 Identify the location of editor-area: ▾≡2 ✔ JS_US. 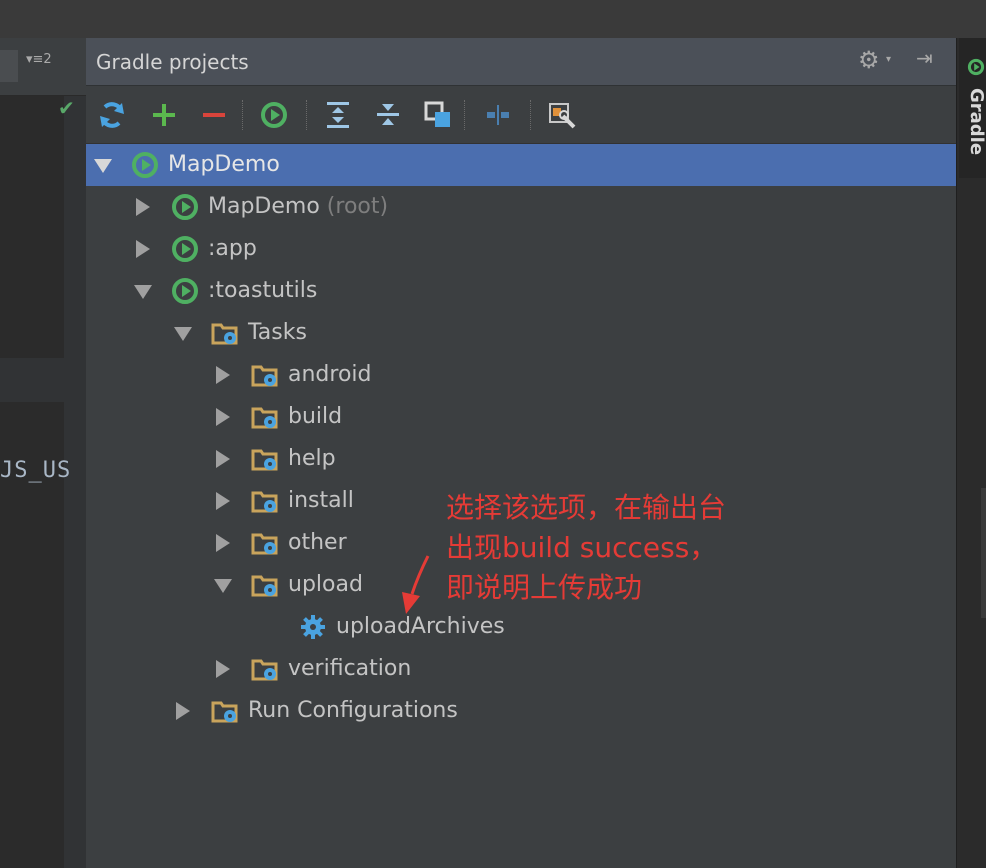
(43, 453).